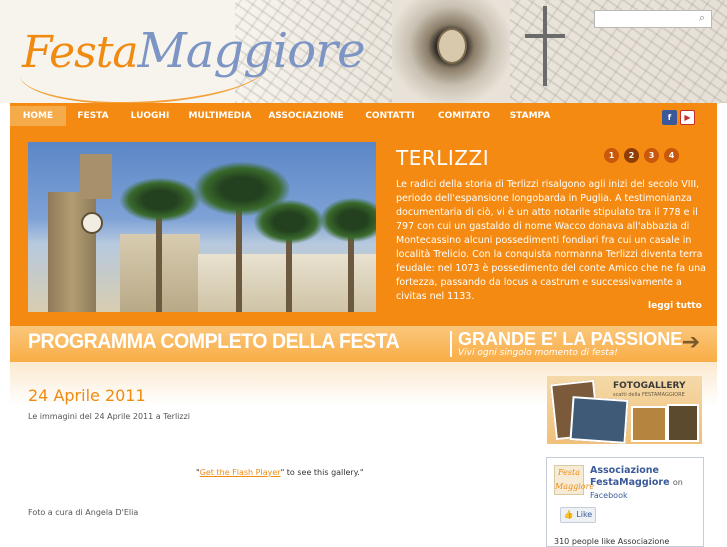 The width and height of the screenshot is (727, 547). What do you see at coordinates (609, 495) in the screenshot?
I see `facebook-label: Facebook` at bounding box center [609, 495].